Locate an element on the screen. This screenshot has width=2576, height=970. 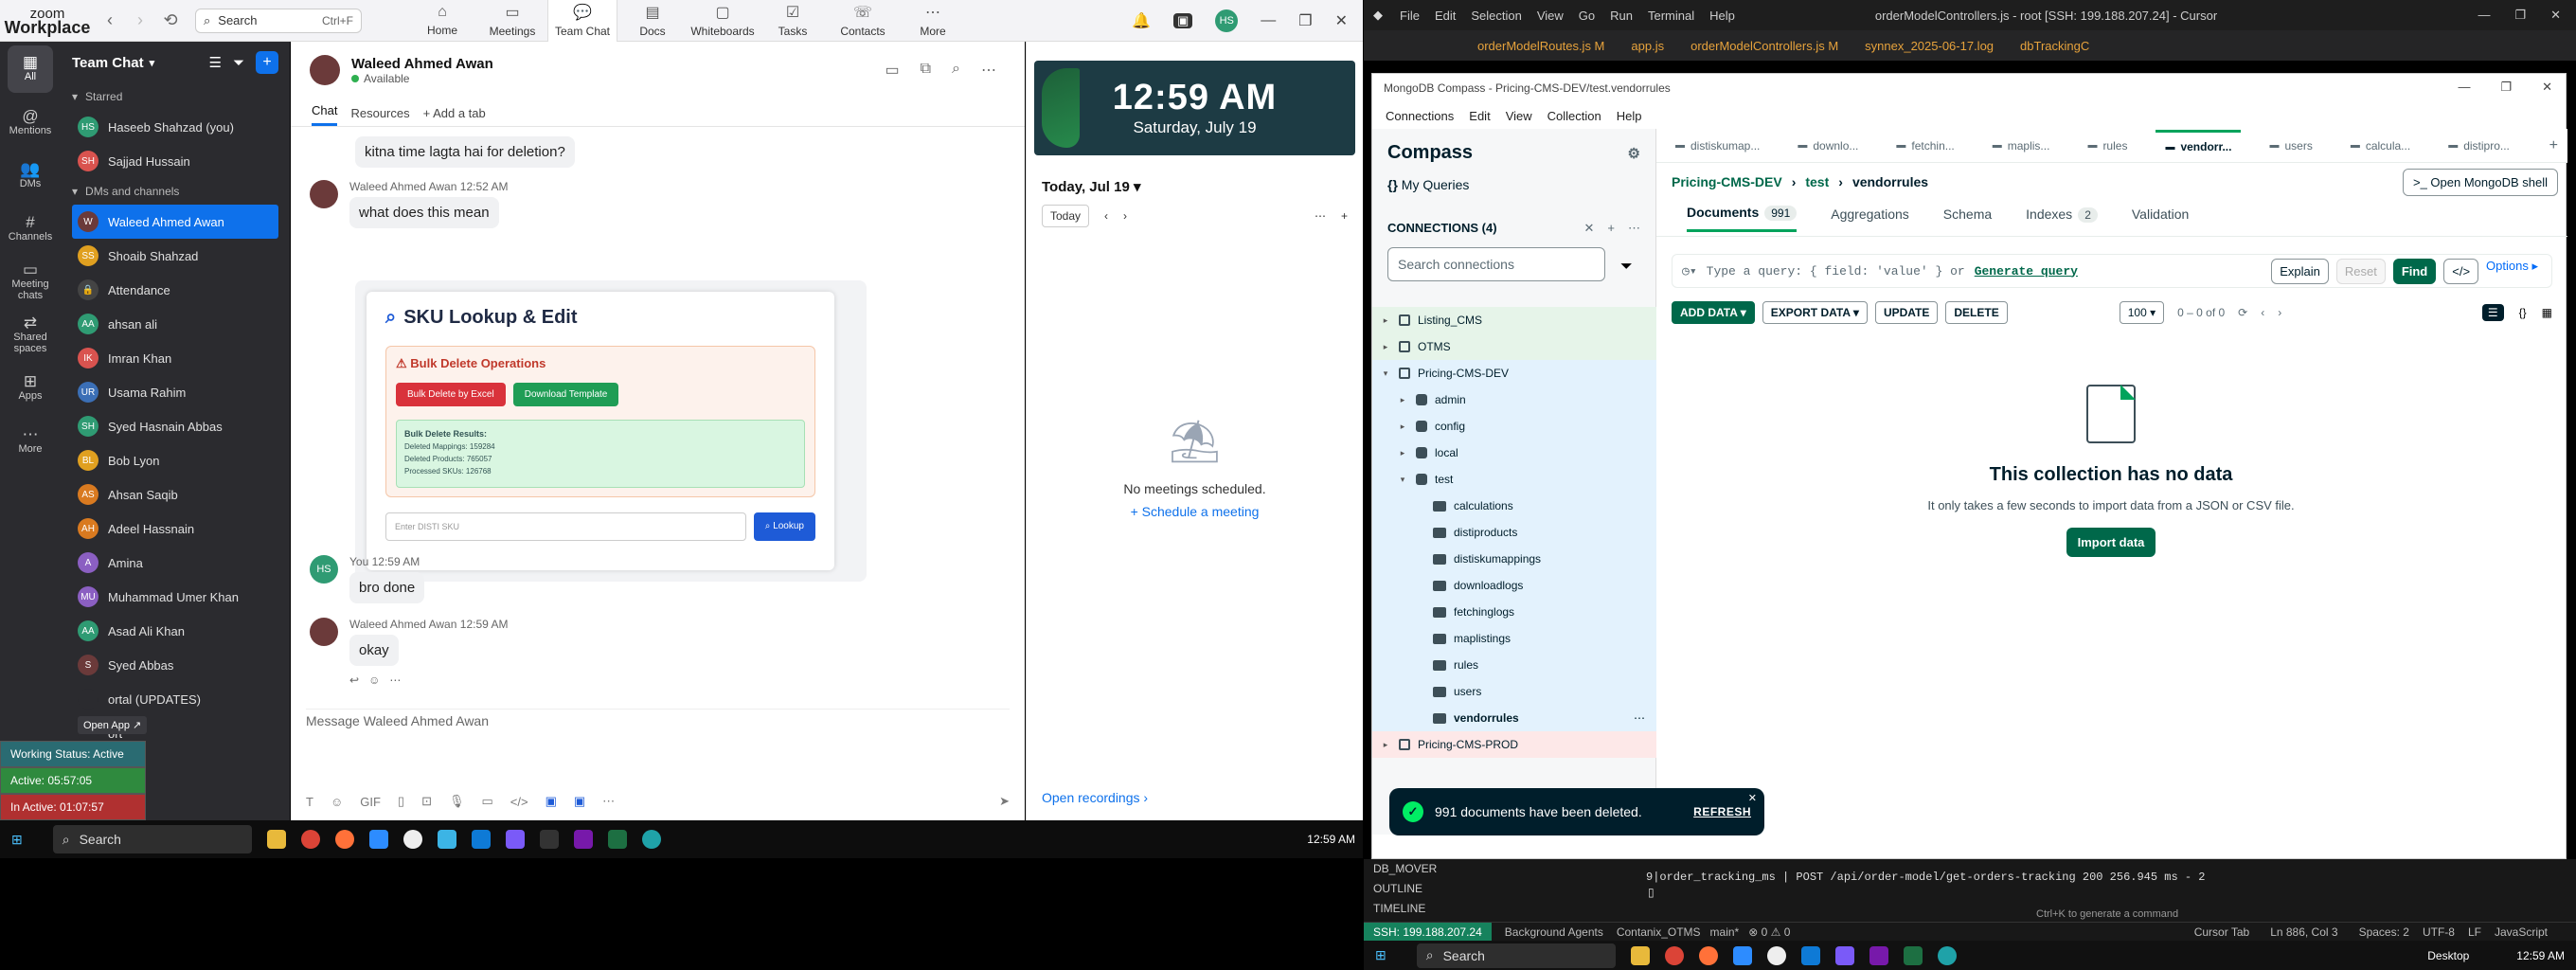
menu-connections: Connections is located at coordinates (1419, 116).